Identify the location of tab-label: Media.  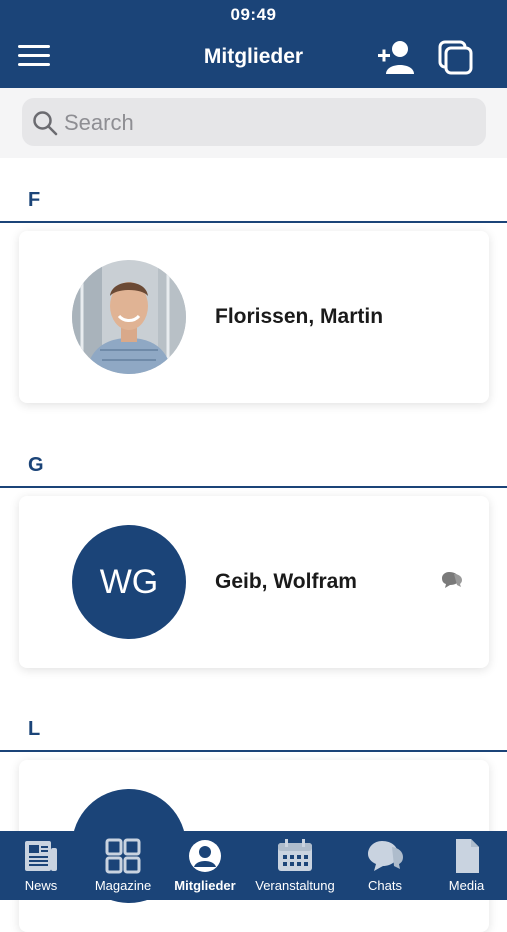
(466, 885).